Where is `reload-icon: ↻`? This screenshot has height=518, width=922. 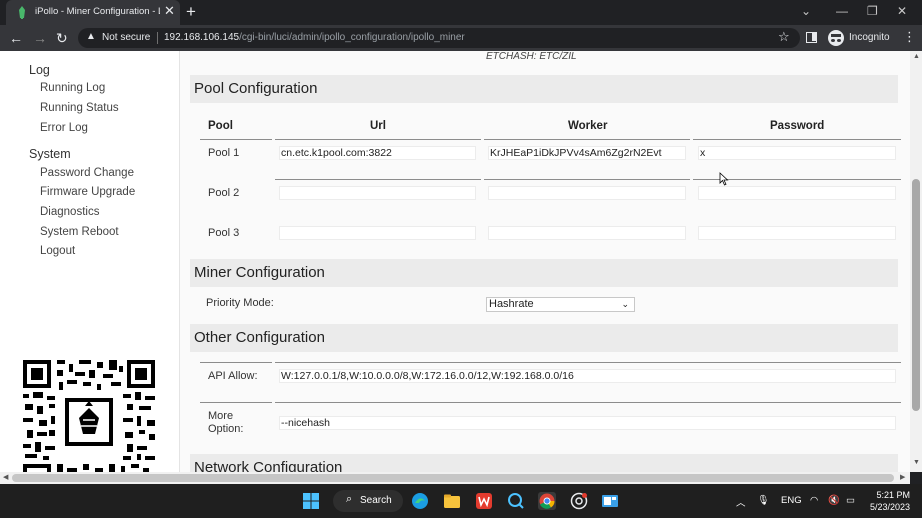
reload-icon: ↻ is located at coordinates (62, 38).